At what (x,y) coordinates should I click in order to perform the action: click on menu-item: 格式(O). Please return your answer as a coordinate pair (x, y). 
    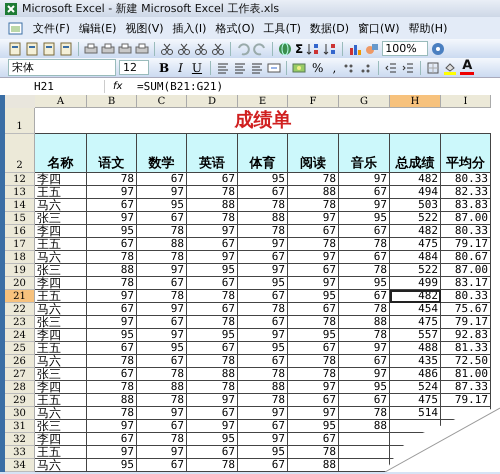
    Looking at the image, I should click on (235, 28).